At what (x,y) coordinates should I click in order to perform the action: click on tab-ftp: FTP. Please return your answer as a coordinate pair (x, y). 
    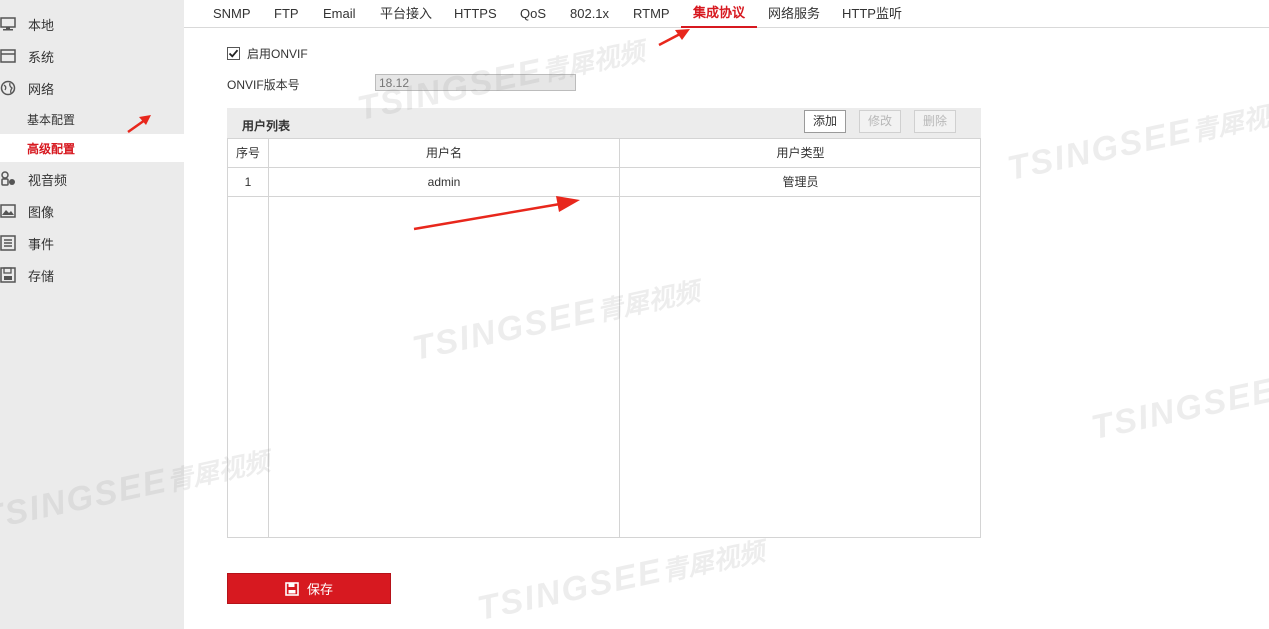
    Looking at the image, I should click on (286, 14).